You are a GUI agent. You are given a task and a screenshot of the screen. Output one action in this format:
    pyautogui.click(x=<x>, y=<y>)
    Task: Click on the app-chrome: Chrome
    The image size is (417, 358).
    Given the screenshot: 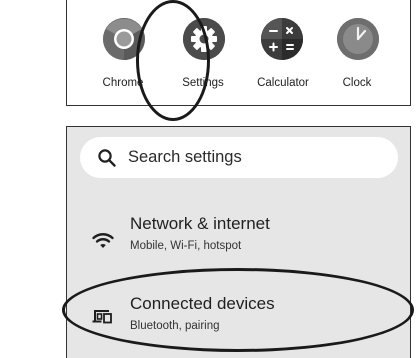 What is the action you would take?
    pyautogui.click(x=123, y=53)
    